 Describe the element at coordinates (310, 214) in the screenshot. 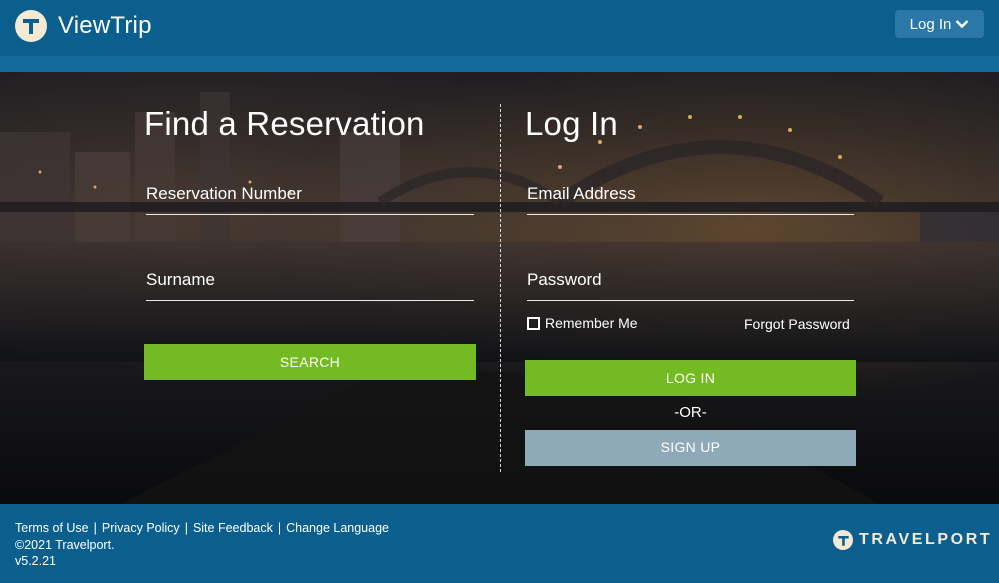

I see `reservation-number-input` at that location.